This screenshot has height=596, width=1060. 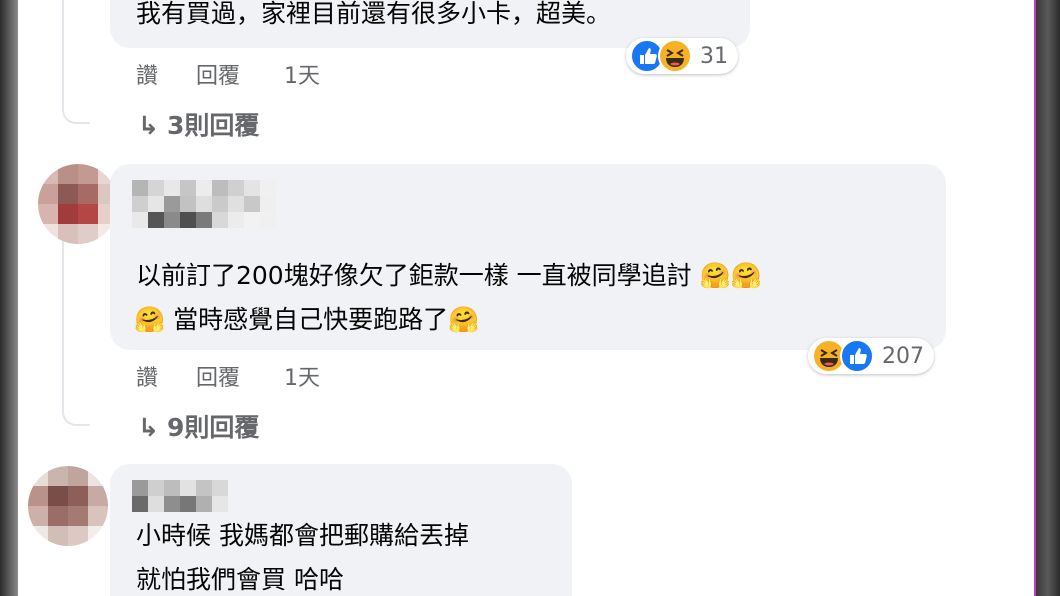 I want to click on view-replies-label: 3則回覆, so click(x=213, y=125).